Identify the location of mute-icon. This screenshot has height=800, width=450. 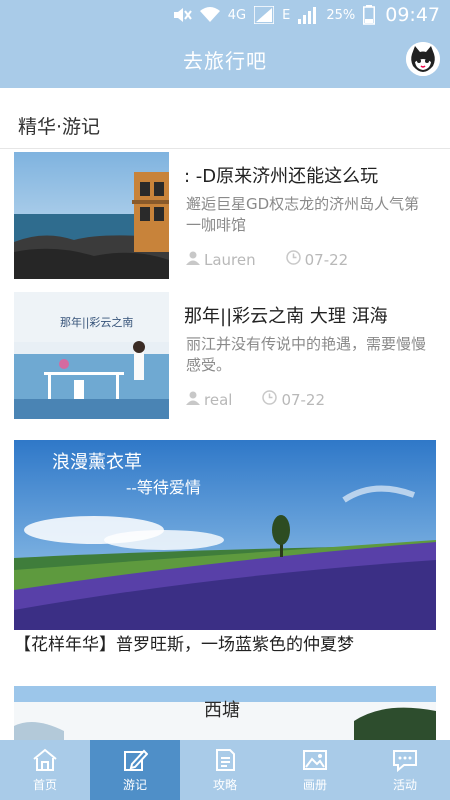
(182, 15).